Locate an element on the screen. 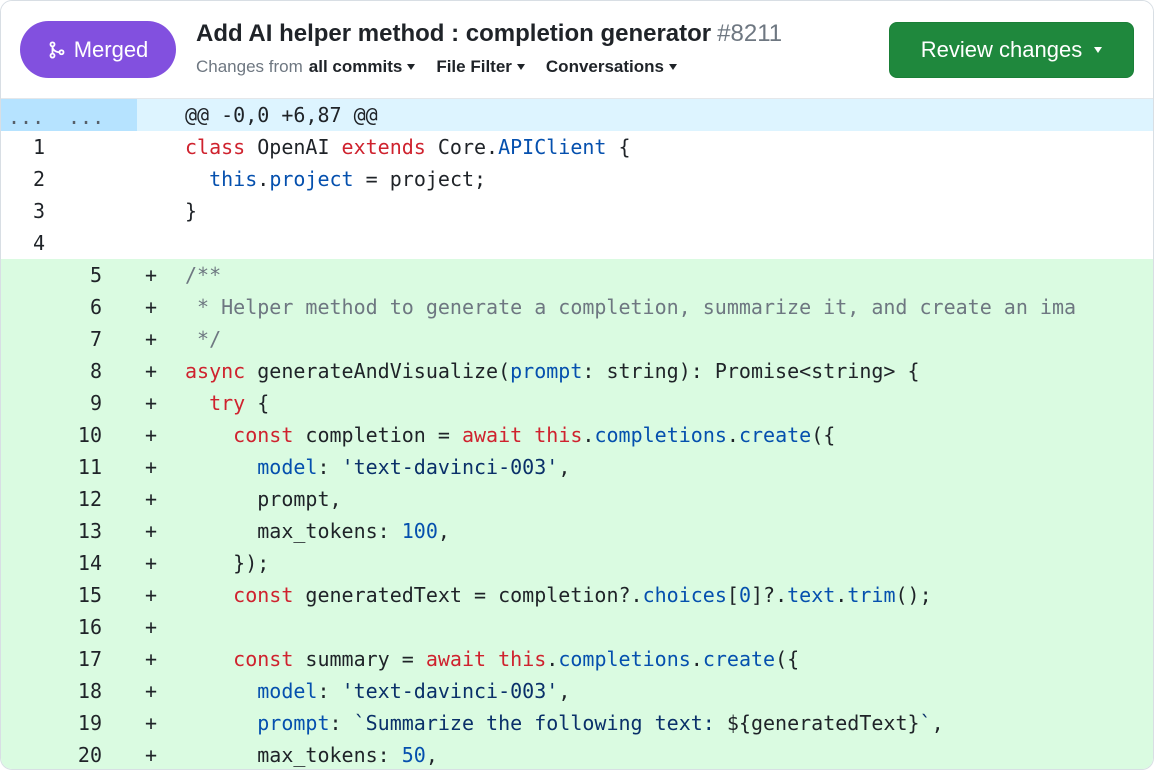 This screenshot has height=770, width=1154. code-line: this.project = project; is located at coordinates (348, 179).